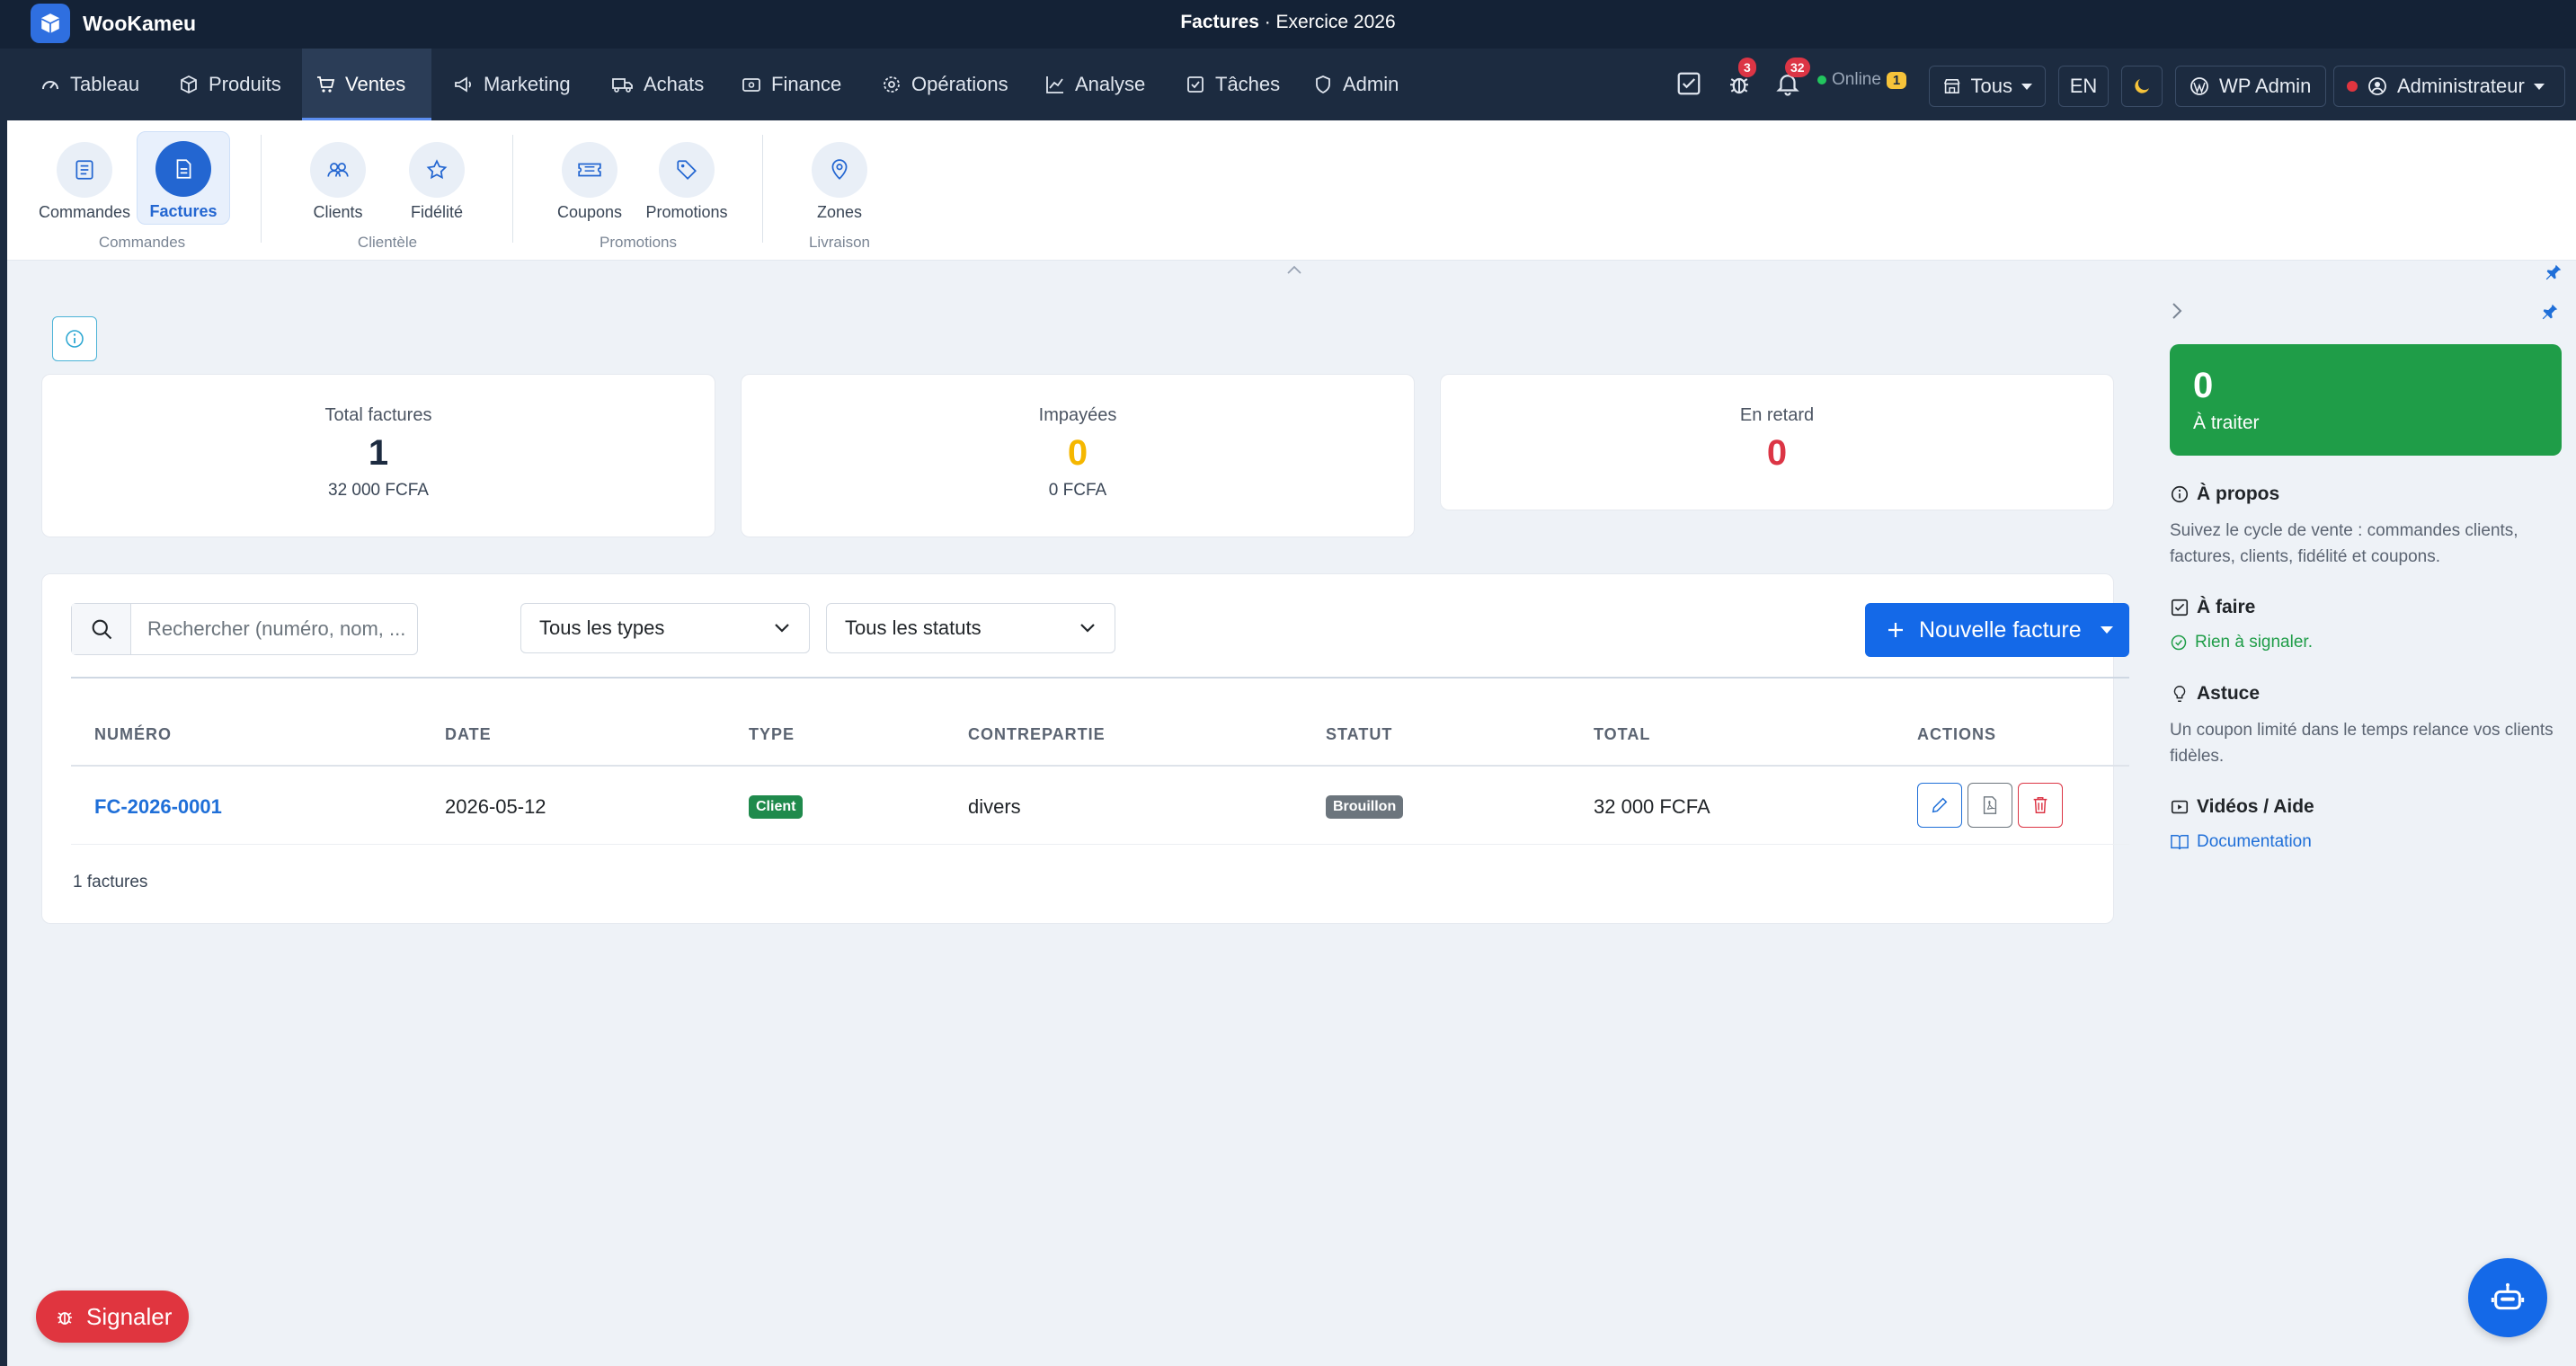 This screenshot has width=2576, height=1366. Describe the element at coordinates (776, 807) in the screenshot. I see `type-badge: Client` at that location.